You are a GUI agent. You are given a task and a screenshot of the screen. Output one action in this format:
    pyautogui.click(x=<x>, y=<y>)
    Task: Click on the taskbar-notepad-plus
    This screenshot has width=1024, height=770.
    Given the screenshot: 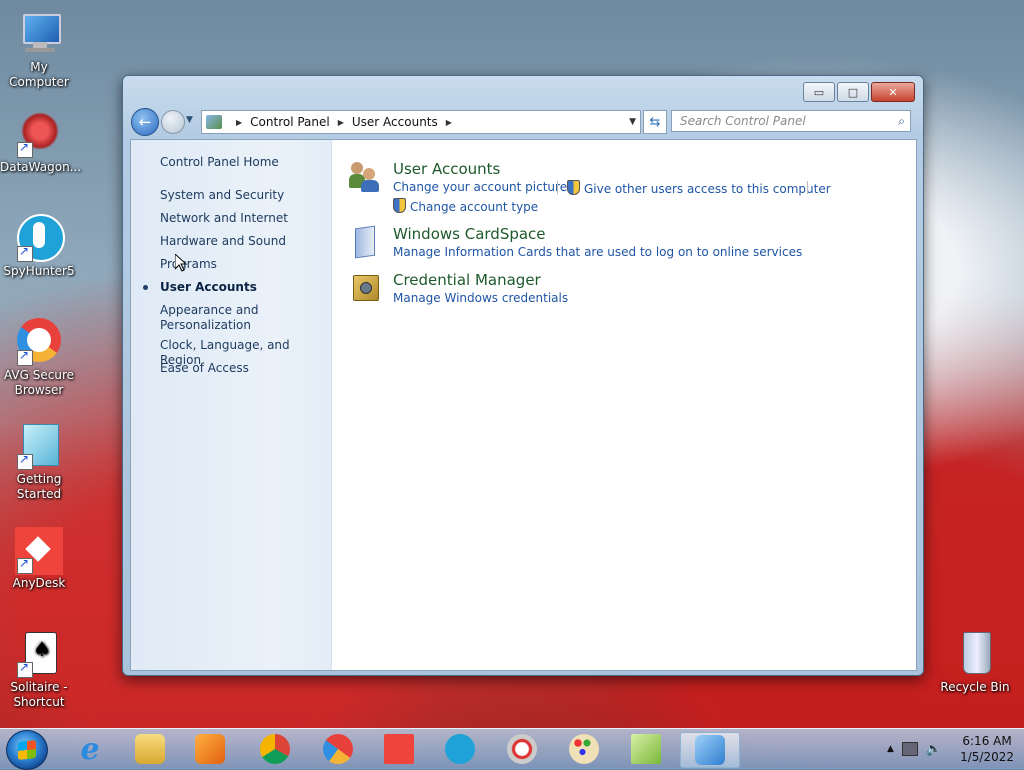 What is the action you would take?
    pyautogui.click(x=646, y=749)
    